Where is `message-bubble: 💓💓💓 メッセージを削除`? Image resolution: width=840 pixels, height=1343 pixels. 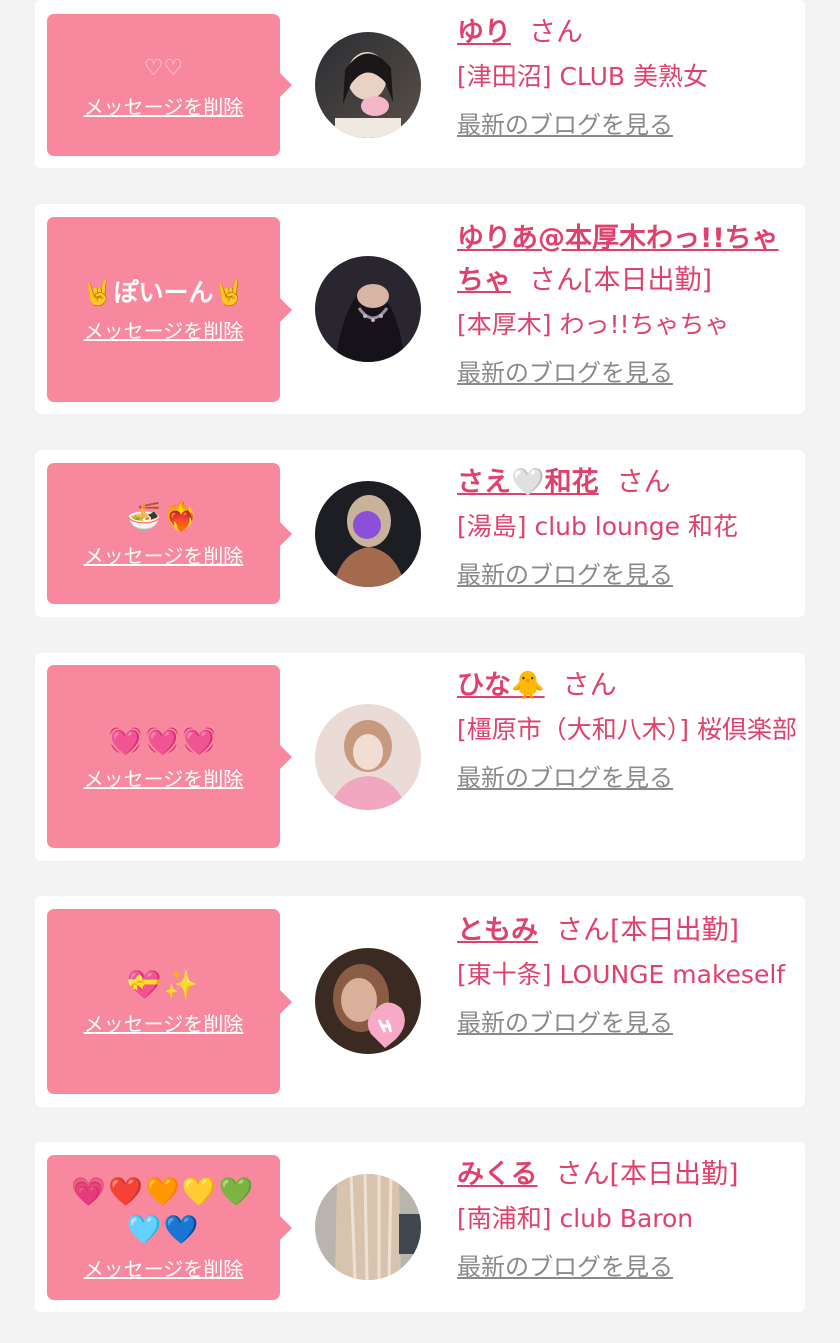
message-bubble: 💓💓💓 メッセージを削除 is located at coordinates (169, 756).